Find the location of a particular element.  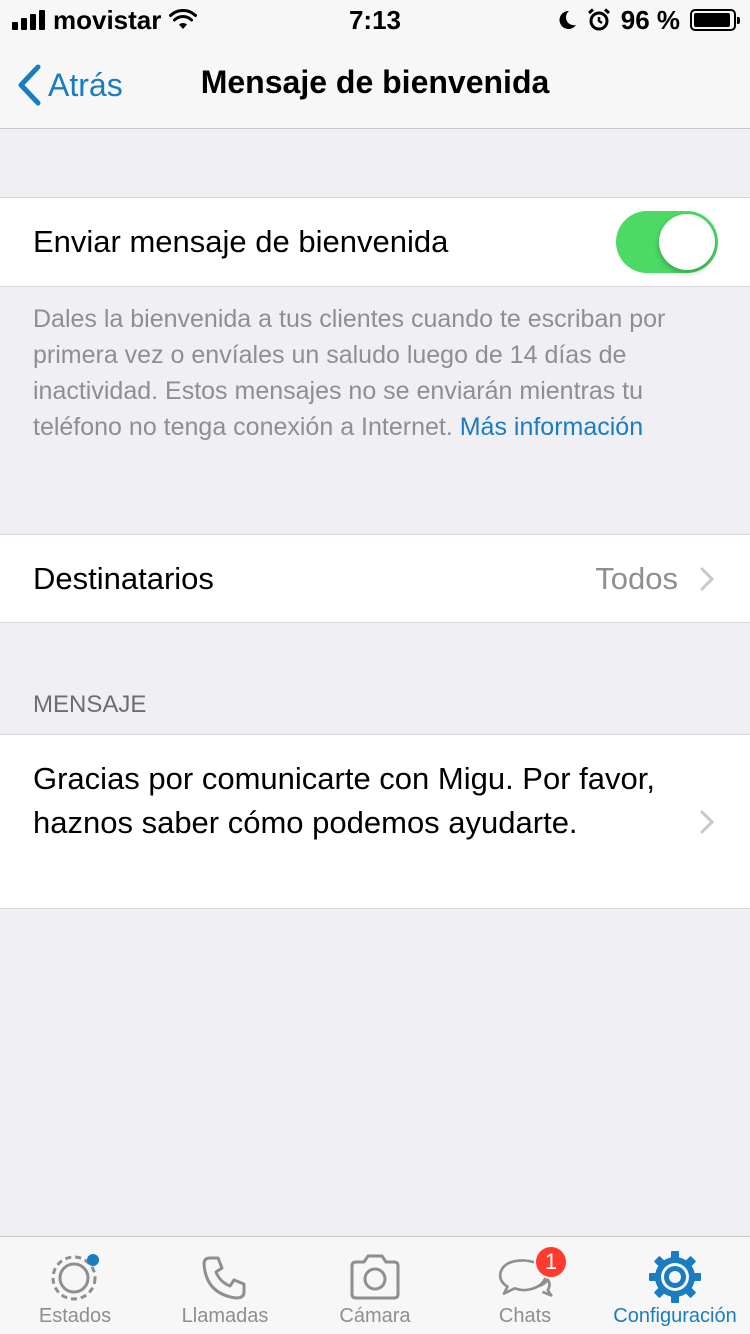

recipients-detail: Todos is located at coordinates (654, 579).